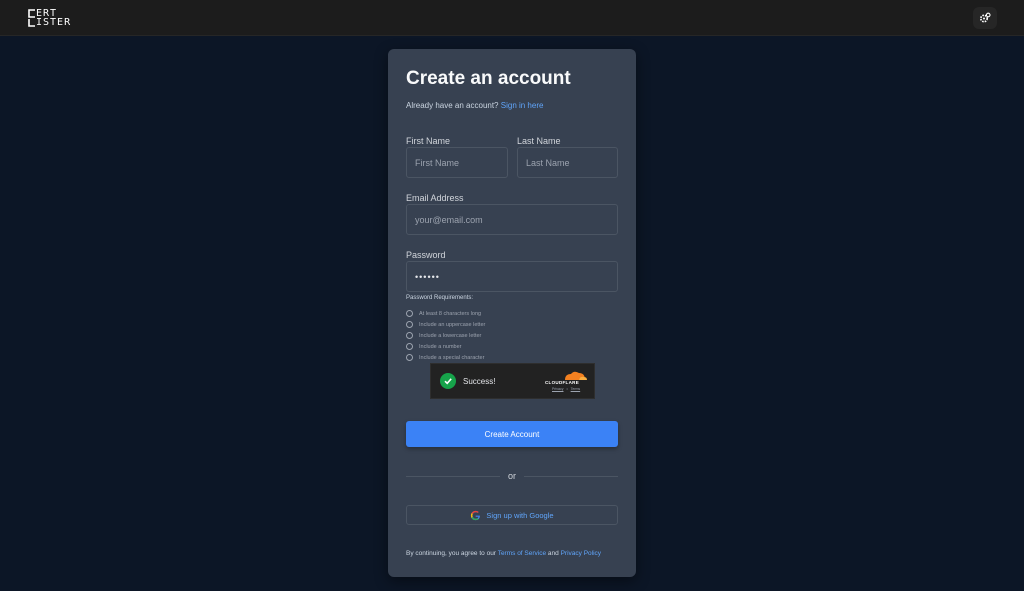 This screenshot has width=1024, height=591. I want to click on google-signup-label: Sign up with Google, so click(520, 515).